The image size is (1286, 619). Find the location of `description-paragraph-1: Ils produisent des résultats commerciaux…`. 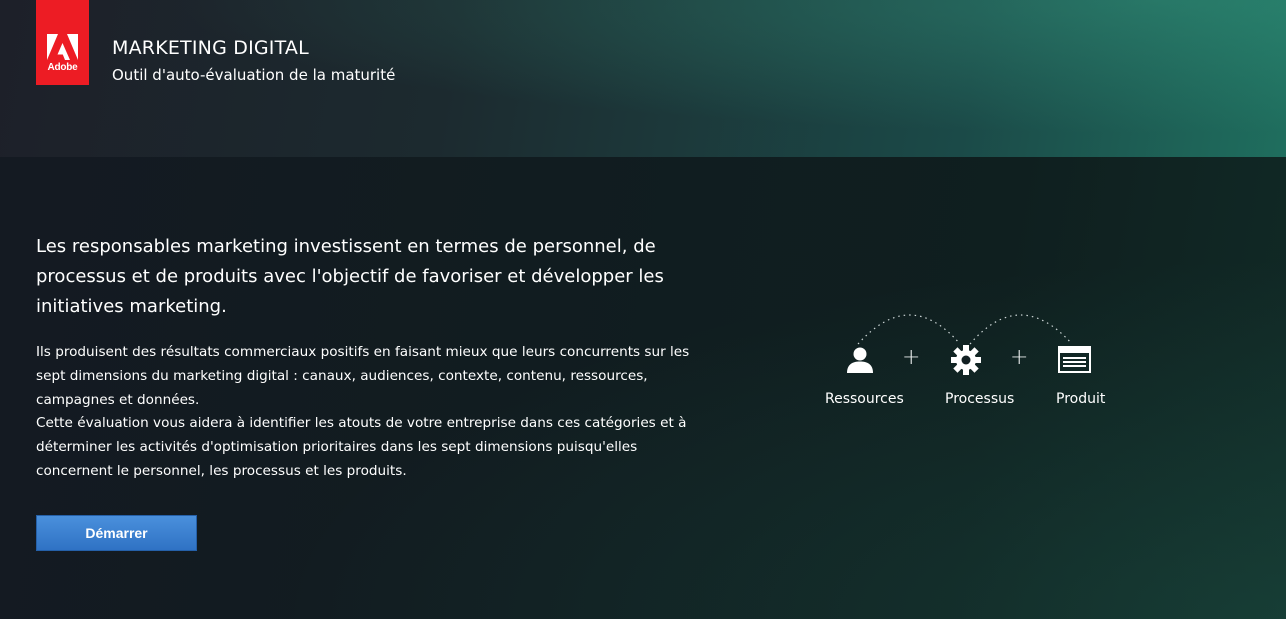

description-paragraph-1: Ils produisent des résultats commerciaux… is located at coordinates (363, 376).